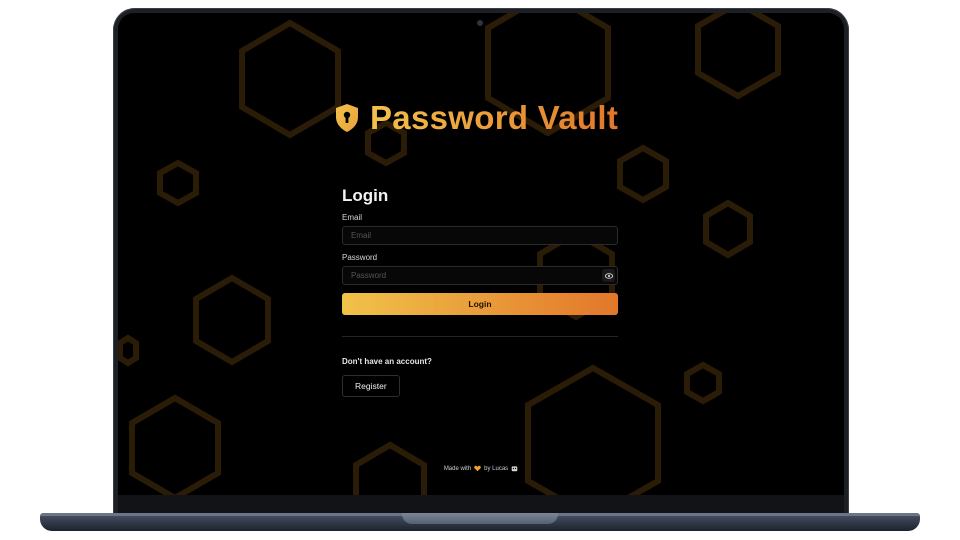  I want to click on no-account-prompt: Don't have an account?, so click(387, 361).